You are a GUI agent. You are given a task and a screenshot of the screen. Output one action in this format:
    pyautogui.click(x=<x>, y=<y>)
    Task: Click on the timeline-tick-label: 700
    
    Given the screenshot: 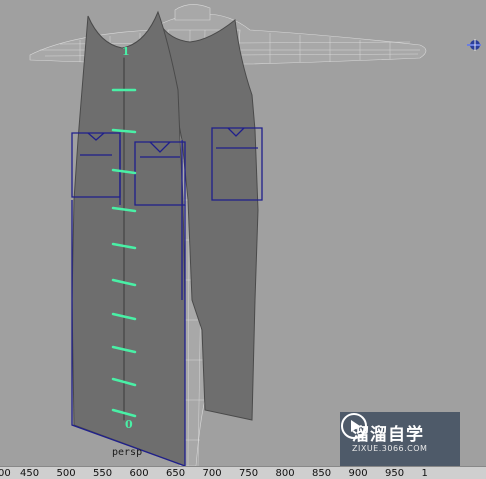 What is the action you would take?
    pyautogui.click(x=212, y=473)
    